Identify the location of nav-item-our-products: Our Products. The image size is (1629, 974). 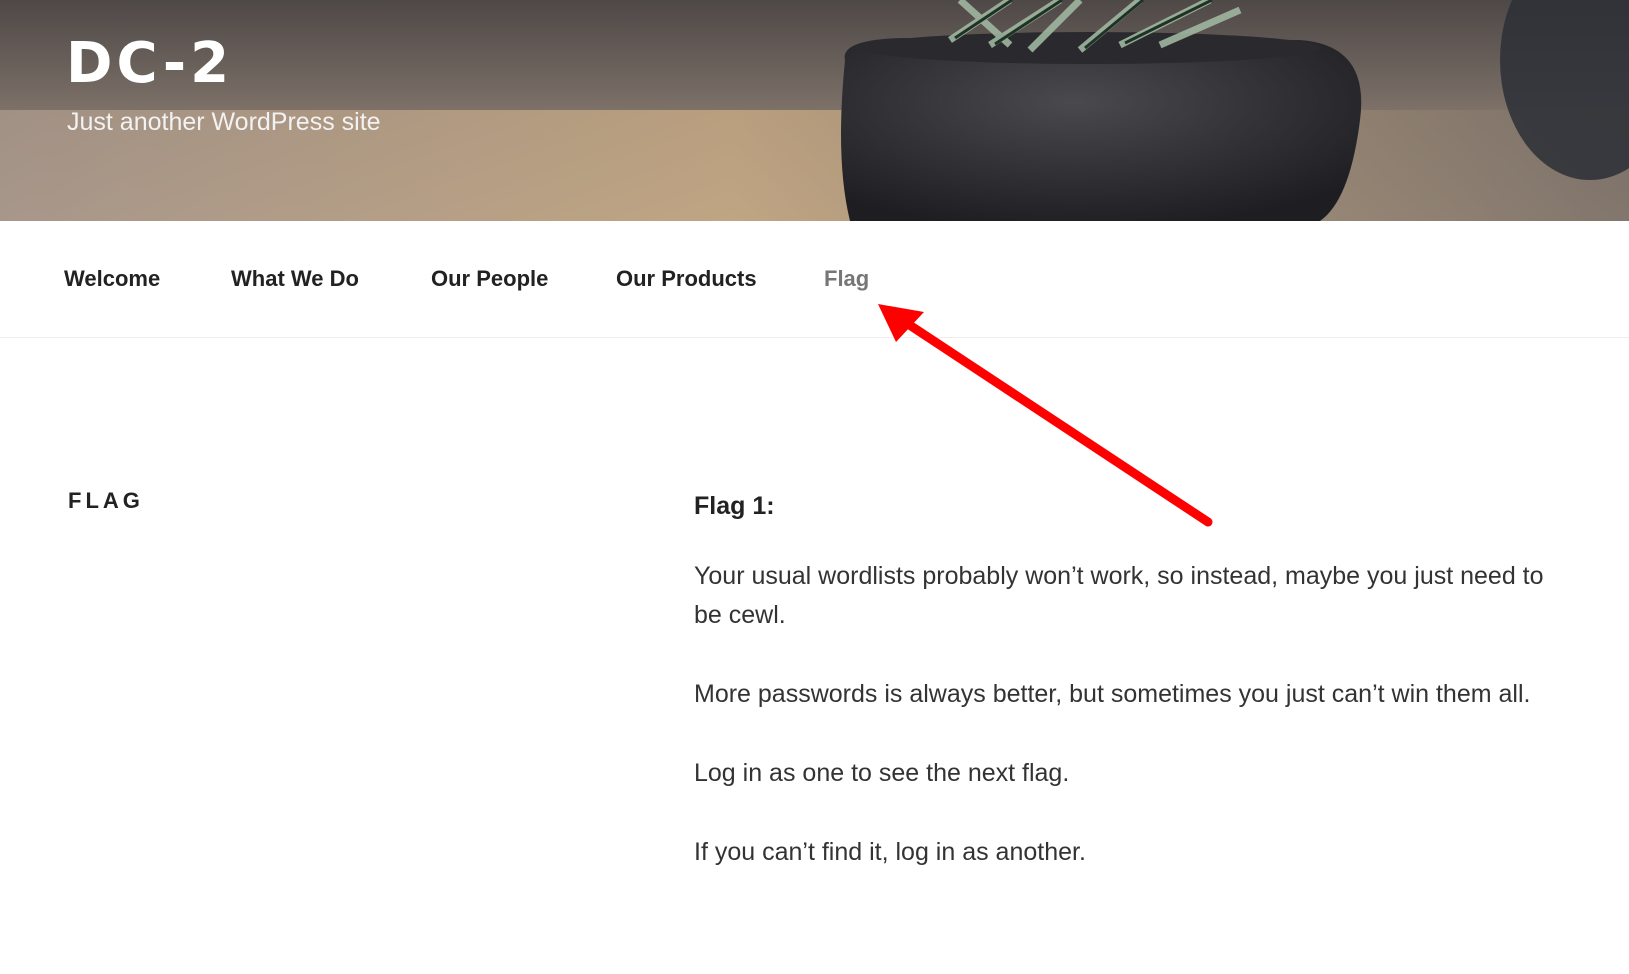
(686, 279).